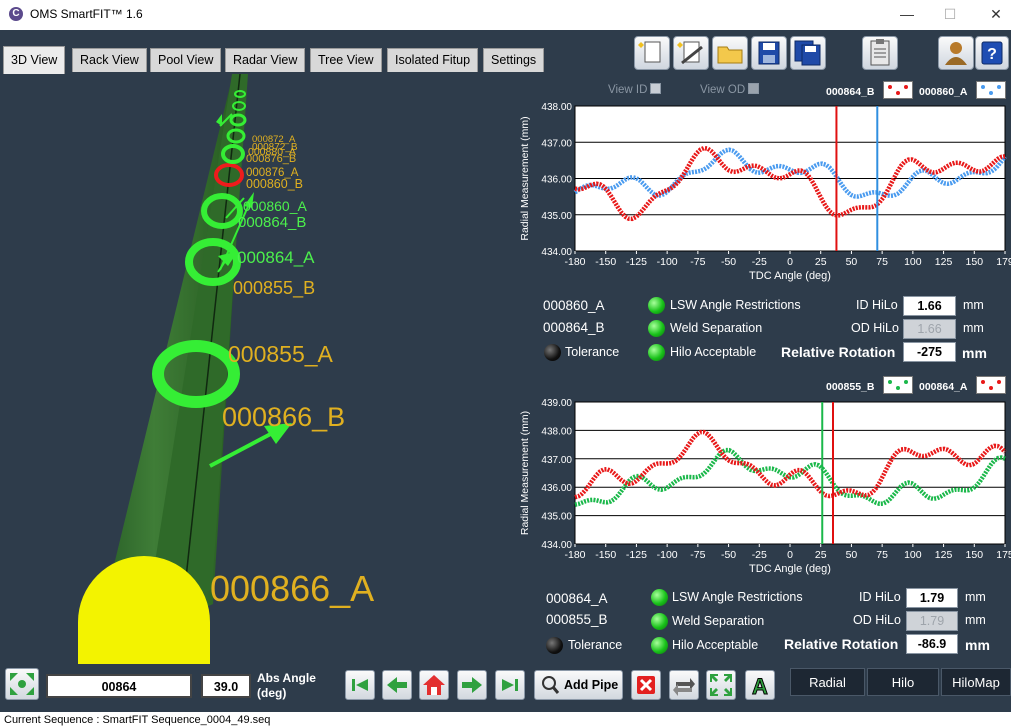 The width and height of the screenshot is (1011, 728). Describe the element at coordinates (875, 328) in the screenshot. I see `od-hilo-label: OD HiLo` at that location.